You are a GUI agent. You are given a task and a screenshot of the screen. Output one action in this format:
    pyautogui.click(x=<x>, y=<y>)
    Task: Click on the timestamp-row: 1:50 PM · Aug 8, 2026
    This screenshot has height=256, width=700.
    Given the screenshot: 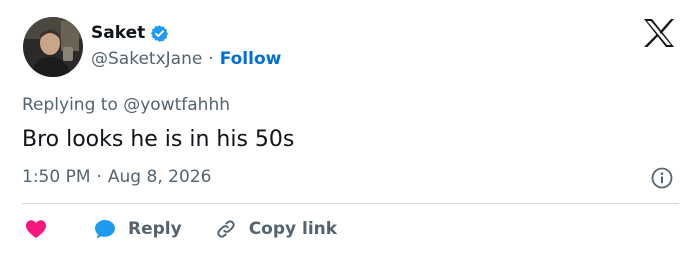 What is the action you would take?
    pyautogui.click(x=116, y=177)
    